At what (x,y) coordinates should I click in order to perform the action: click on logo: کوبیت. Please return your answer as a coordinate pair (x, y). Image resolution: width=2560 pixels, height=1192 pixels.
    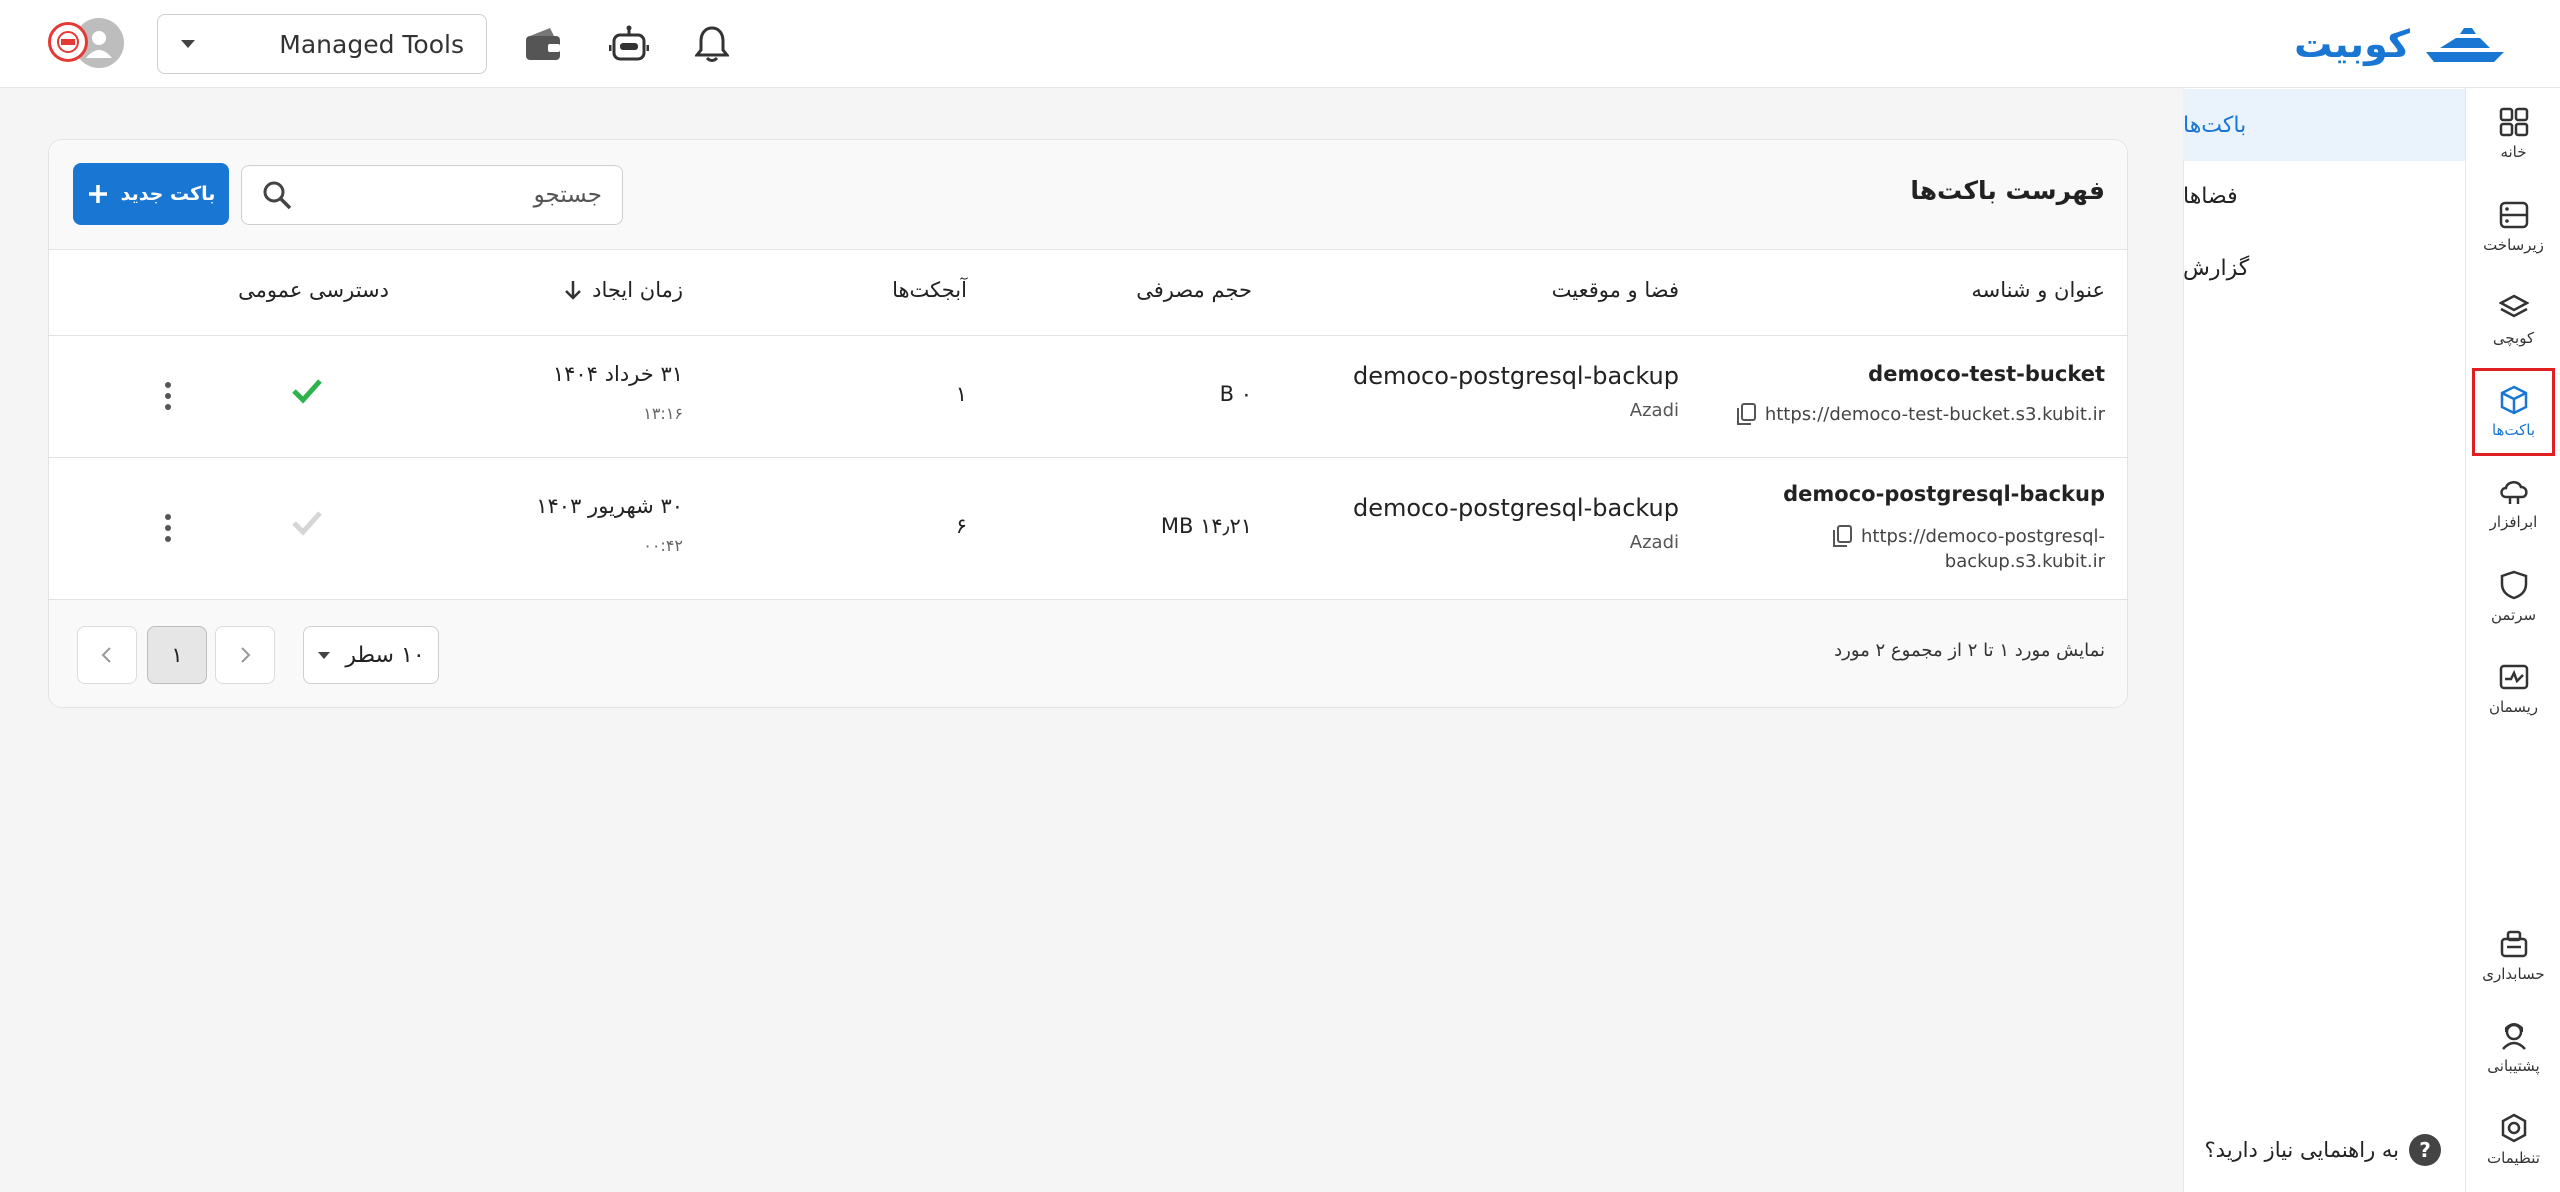
    Looking at the image, I should click on (2402, 44).